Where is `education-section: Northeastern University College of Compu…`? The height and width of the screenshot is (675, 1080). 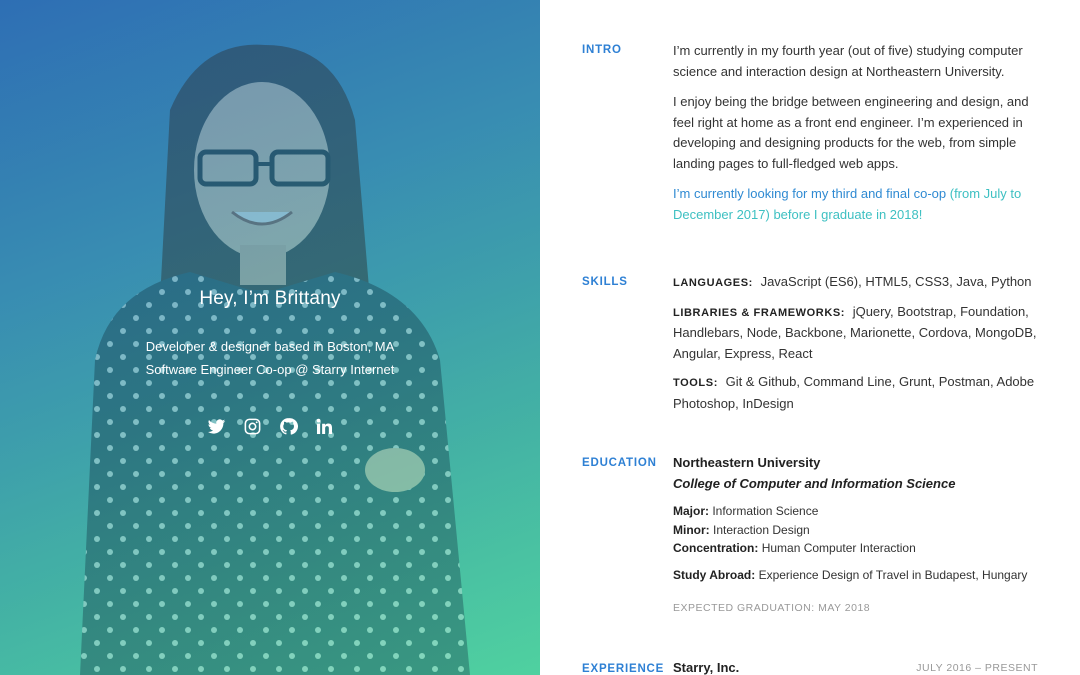
education-section: Northeastern University College of Compu… is located at coordinates (858, 536).